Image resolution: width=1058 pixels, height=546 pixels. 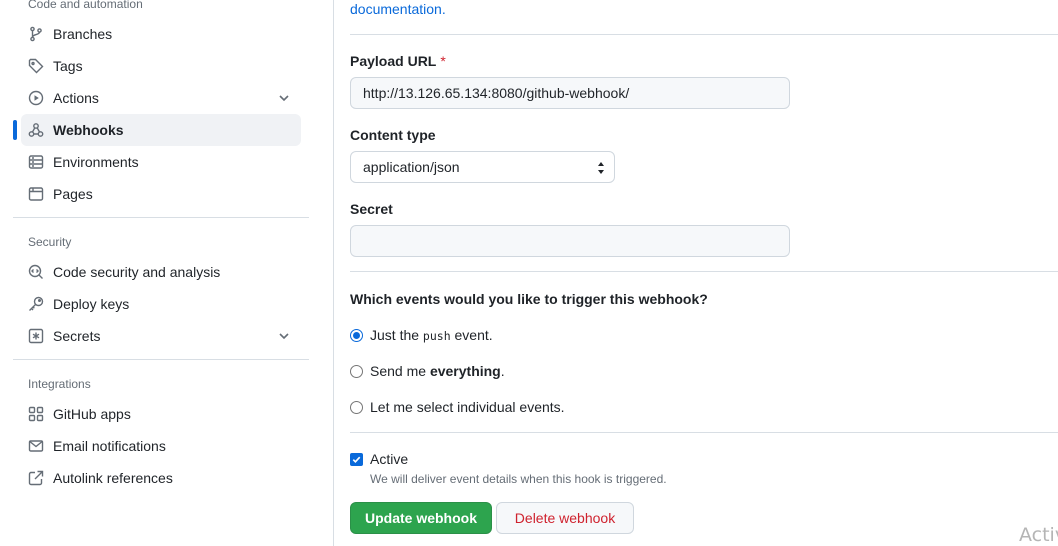 I want to click on sidebar-item-code-security: Code security and analysis, so click(x=161, y=272).